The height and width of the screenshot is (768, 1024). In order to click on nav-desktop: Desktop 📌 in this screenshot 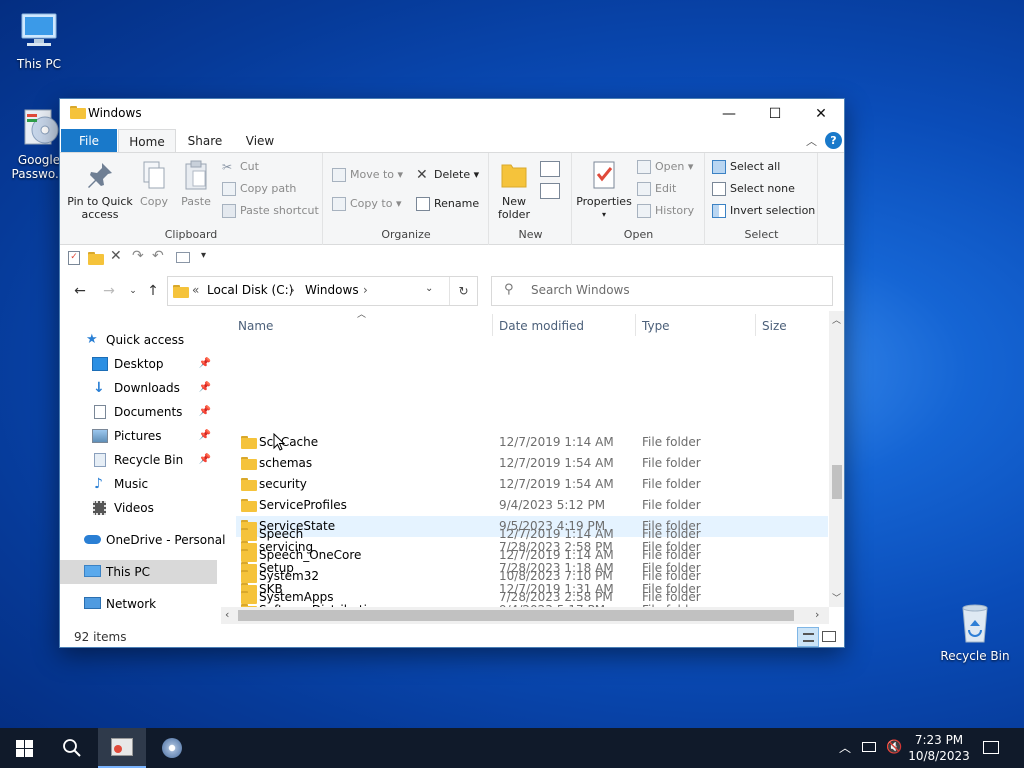, I will do `click(138, 364)`.